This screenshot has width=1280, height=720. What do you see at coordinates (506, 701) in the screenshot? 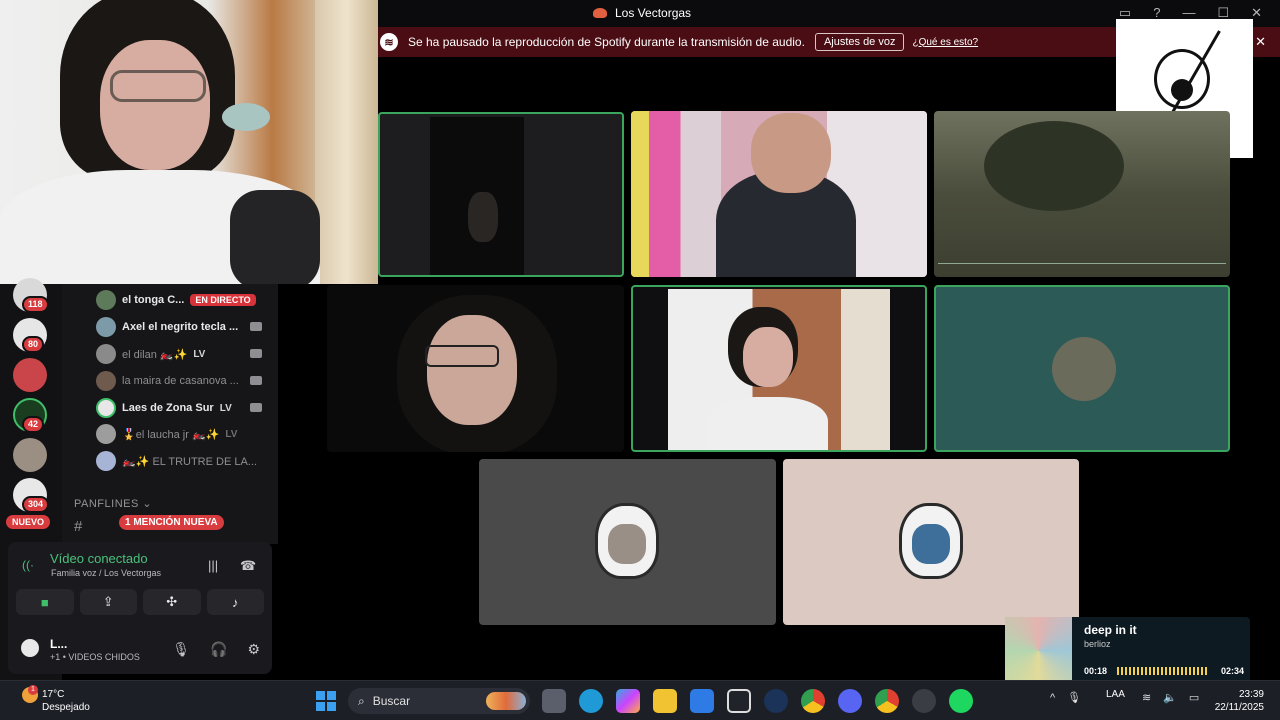
I see `search-highlight-image` at bounding box center [506, 701].